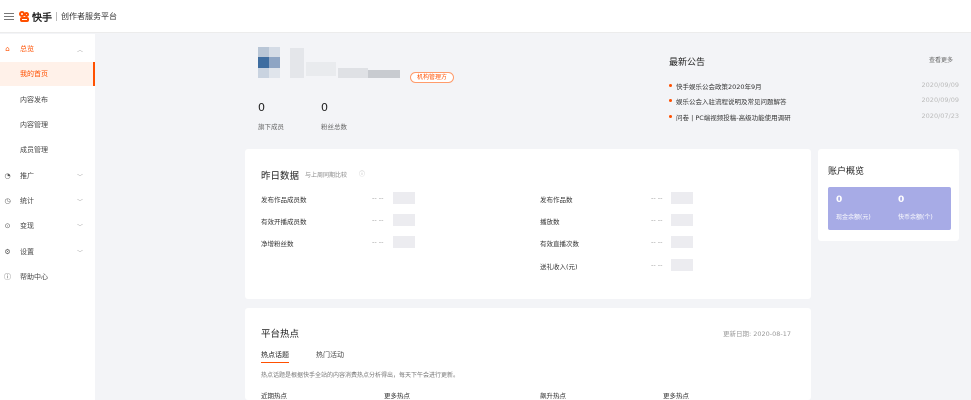 Image resolution: width=971 pixels, height=400 pixels. Describe the element at coordinates (485, 16) in the screenshot. I see `top-bar: 快手 创作者服务平台` at that location.